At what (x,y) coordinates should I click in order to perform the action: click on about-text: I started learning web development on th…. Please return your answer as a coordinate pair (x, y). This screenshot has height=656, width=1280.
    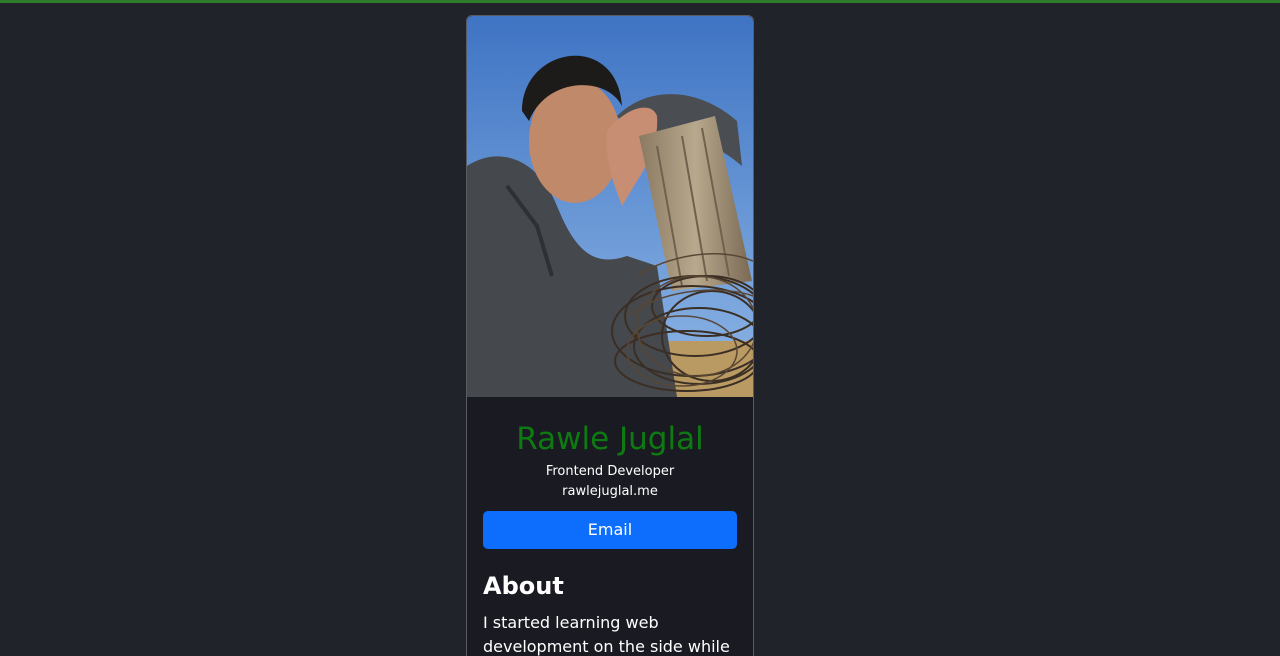
    Looking at the image, I should click on (606, 634).